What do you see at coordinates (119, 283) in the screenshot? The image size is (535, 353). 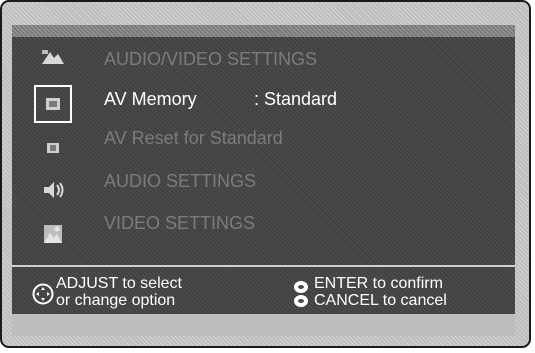 I see `adjust-line-1: ADJUST to select` at bounding box center [119, 283].